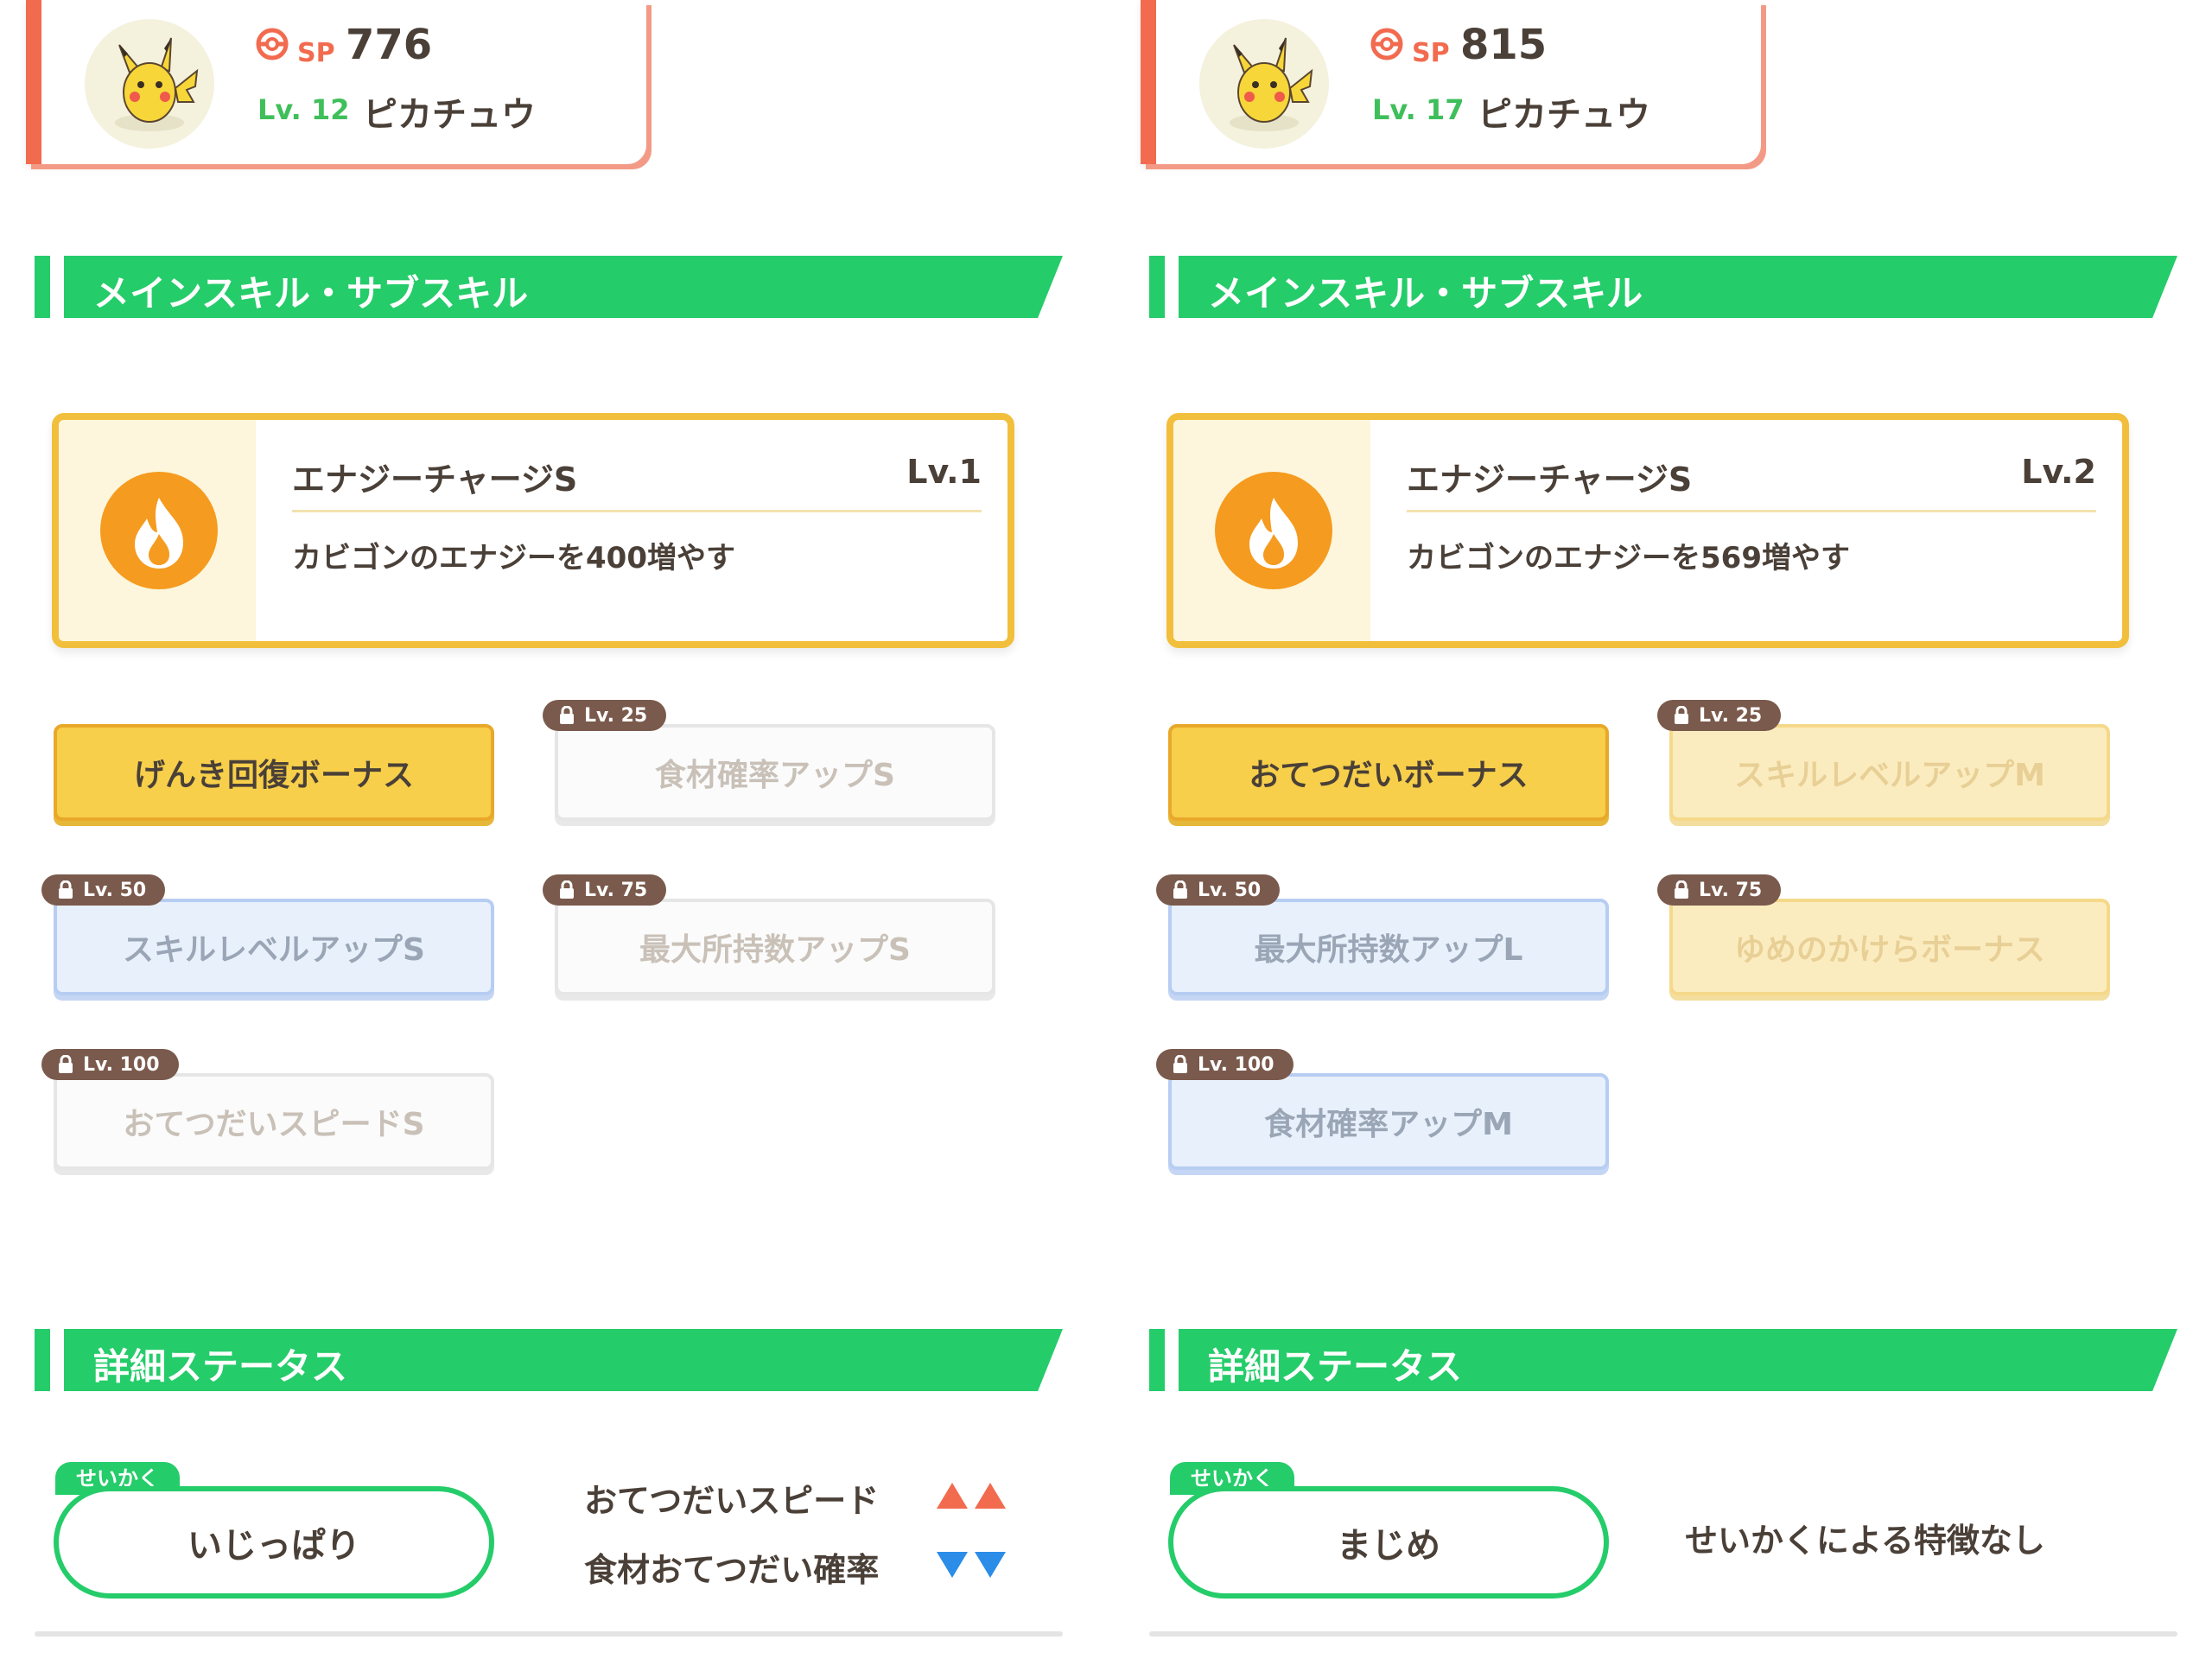 This screenshot has width=2212, height=1659. I want to click on pokemon-header-card: SP 776 Lv. 12 ピカチュウ, so click(336, 82).